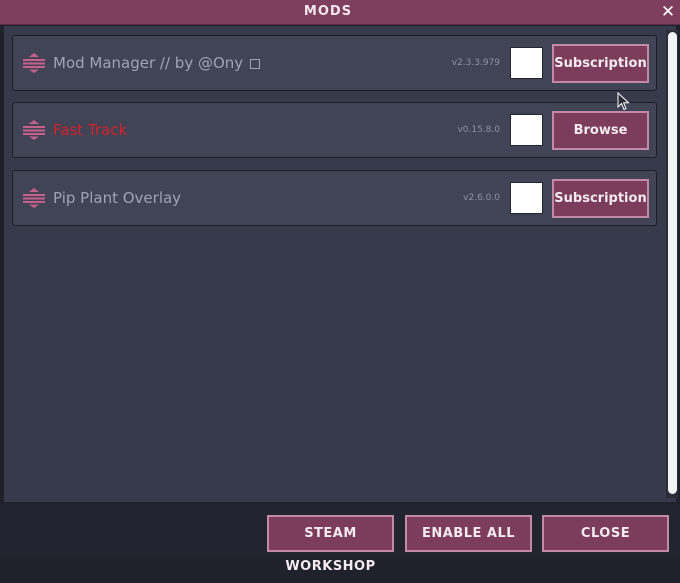 This screenshot has width=680, height=583. I want to click on scrollbar-thumb, so click(672, 263).